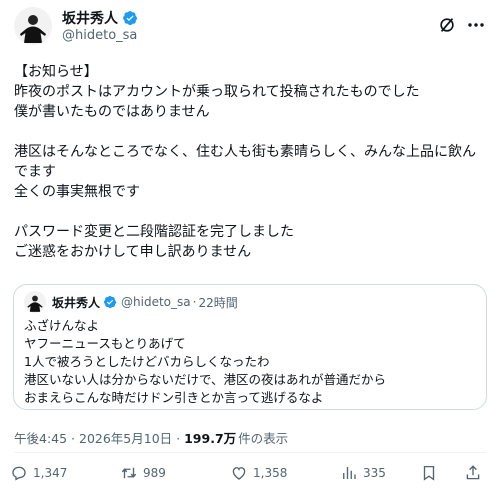 This screenshot has width=500, height=490. I want to click on post-line: 港区はそんなところでなく、住む人も街も素晴らしく、みんな上品に飲ん, so click(245, 152).